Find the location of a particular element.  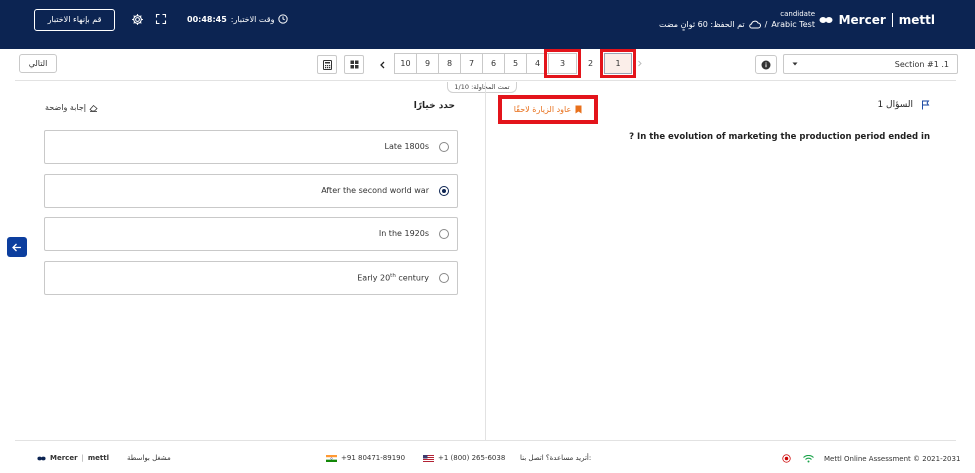

page-button-3: 3 is located at coordinates (562, 63).